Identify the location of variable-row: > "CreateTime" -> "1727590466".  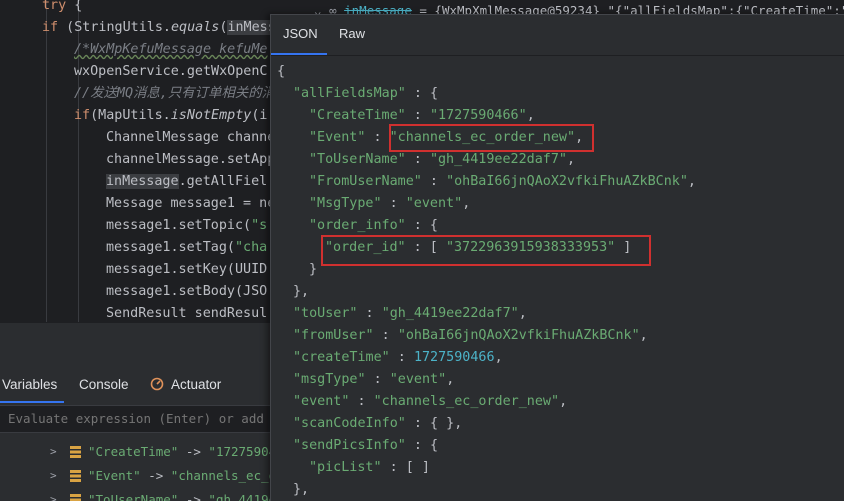
(136, 452).